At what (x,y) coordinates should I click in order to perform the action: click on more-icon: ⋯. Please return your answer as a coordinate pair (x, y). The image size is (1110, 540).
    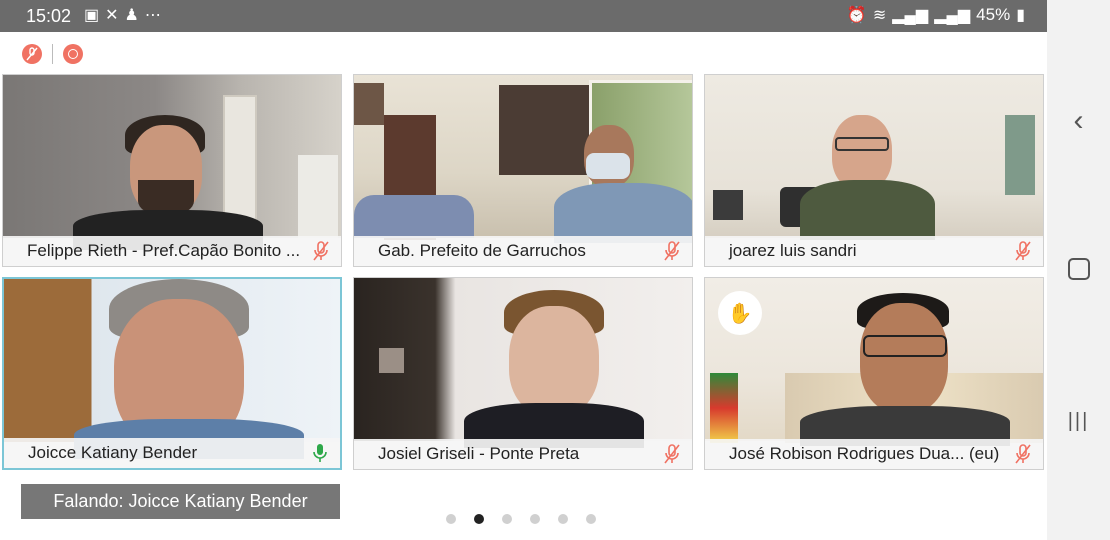
    Looking at the image, I should click on (155, 15).